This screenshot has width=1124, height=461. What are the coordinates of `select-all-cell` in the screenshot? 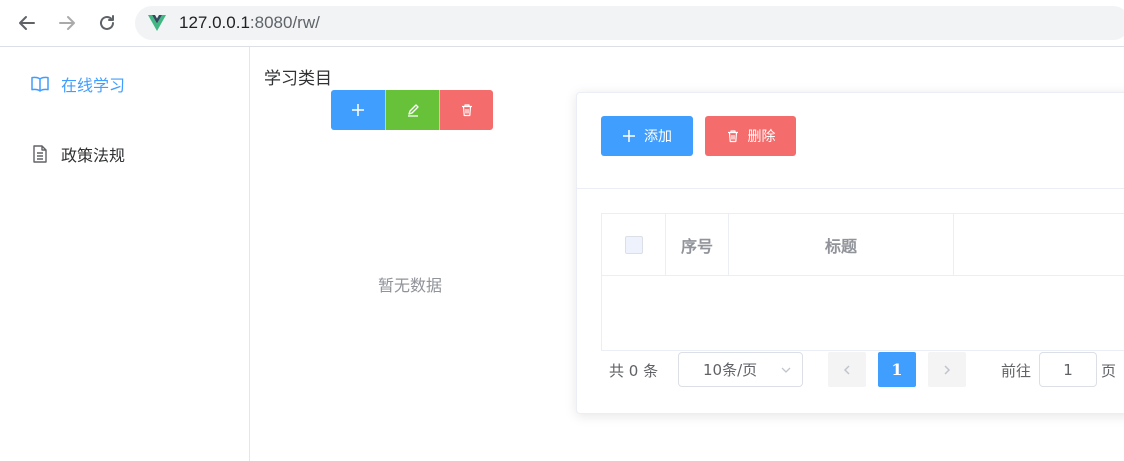 It's located at (634, 245).